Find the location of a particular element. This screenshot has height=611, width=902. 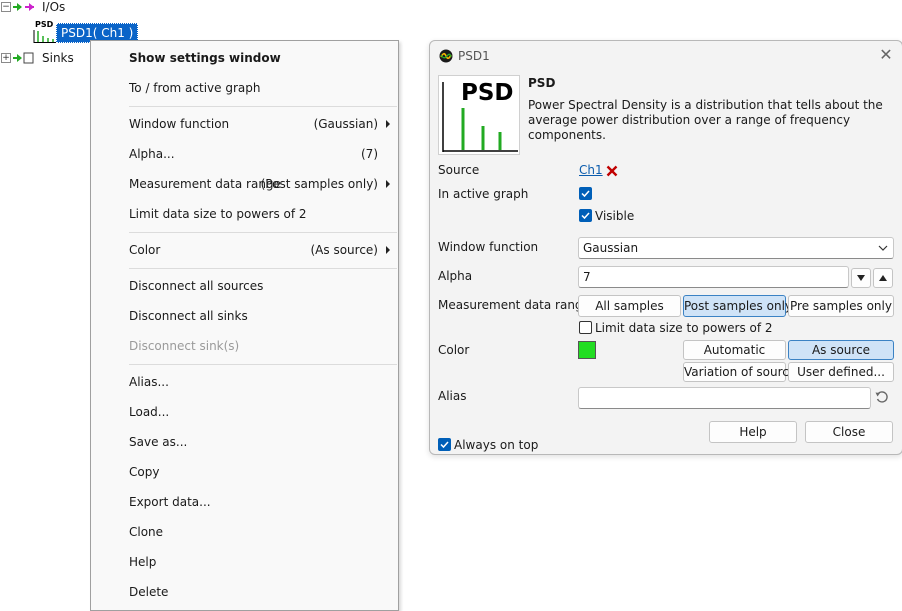

io-arrows-icon is located at coordinates (23, 7).